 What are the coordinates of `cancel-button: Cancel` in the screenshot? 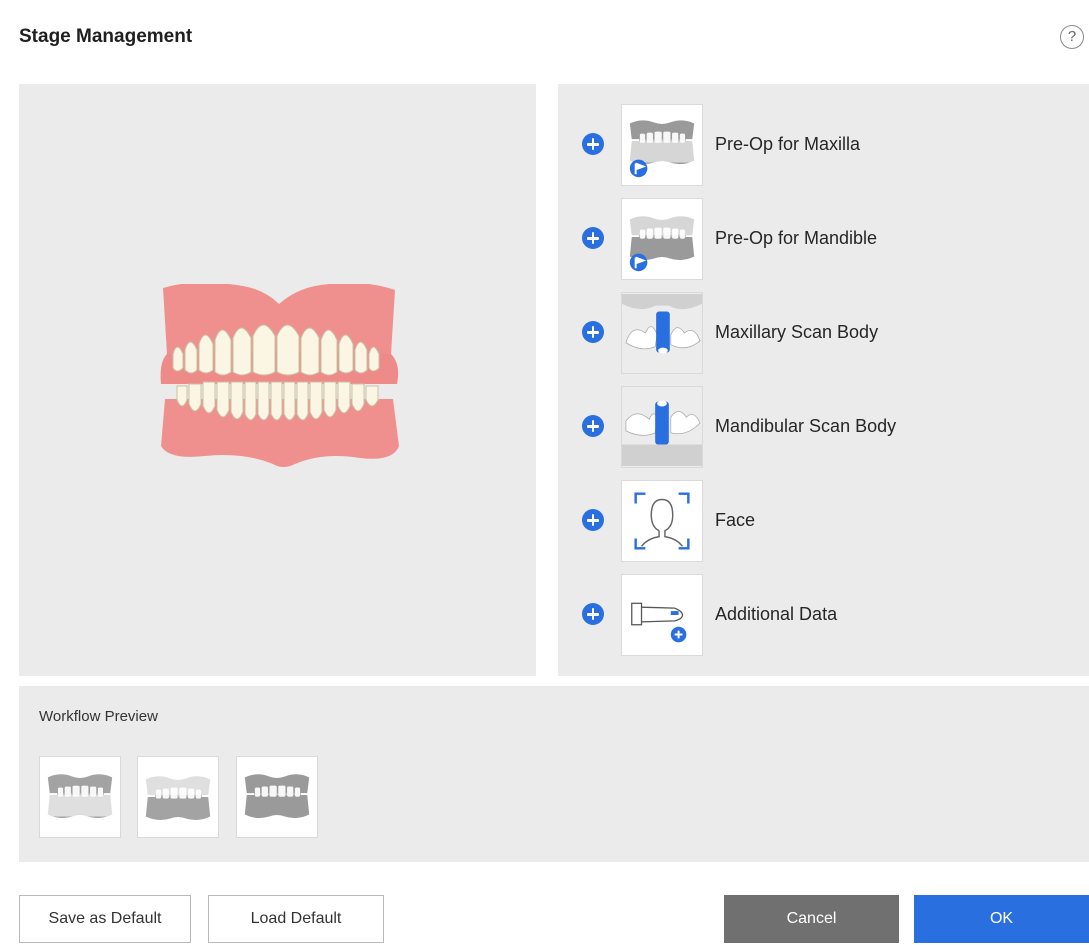 It's located at (811, 919).